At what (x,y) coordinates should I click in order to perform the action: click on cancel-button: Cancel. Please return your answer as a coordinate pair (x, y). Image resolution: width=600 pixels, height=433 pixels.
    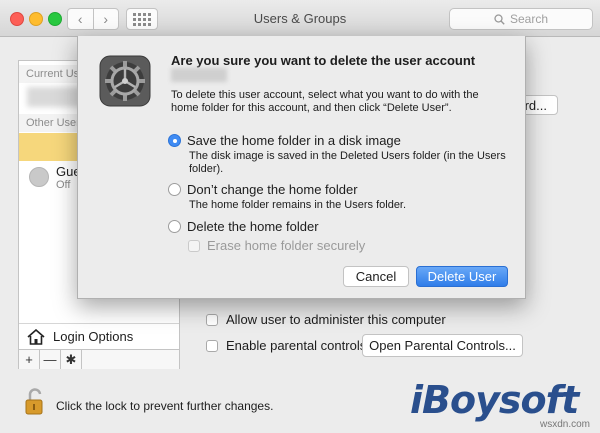
    Looking at the image, I should click on (376, 276).